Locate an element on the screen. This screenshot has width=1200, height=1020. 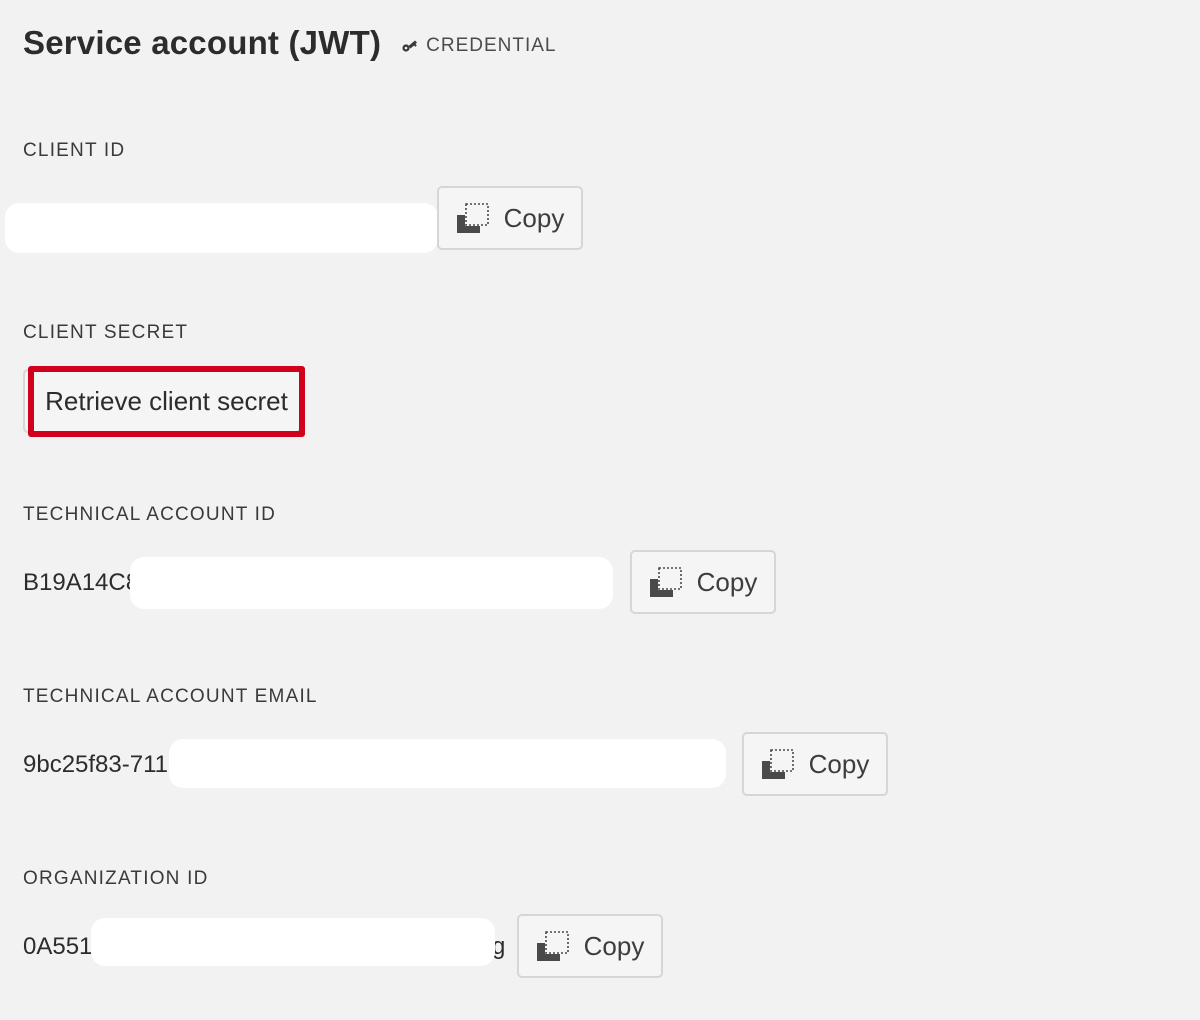
technical-account-id-label: TECHNICAL ACCOUNT ID is located at coordinates (150, 514).